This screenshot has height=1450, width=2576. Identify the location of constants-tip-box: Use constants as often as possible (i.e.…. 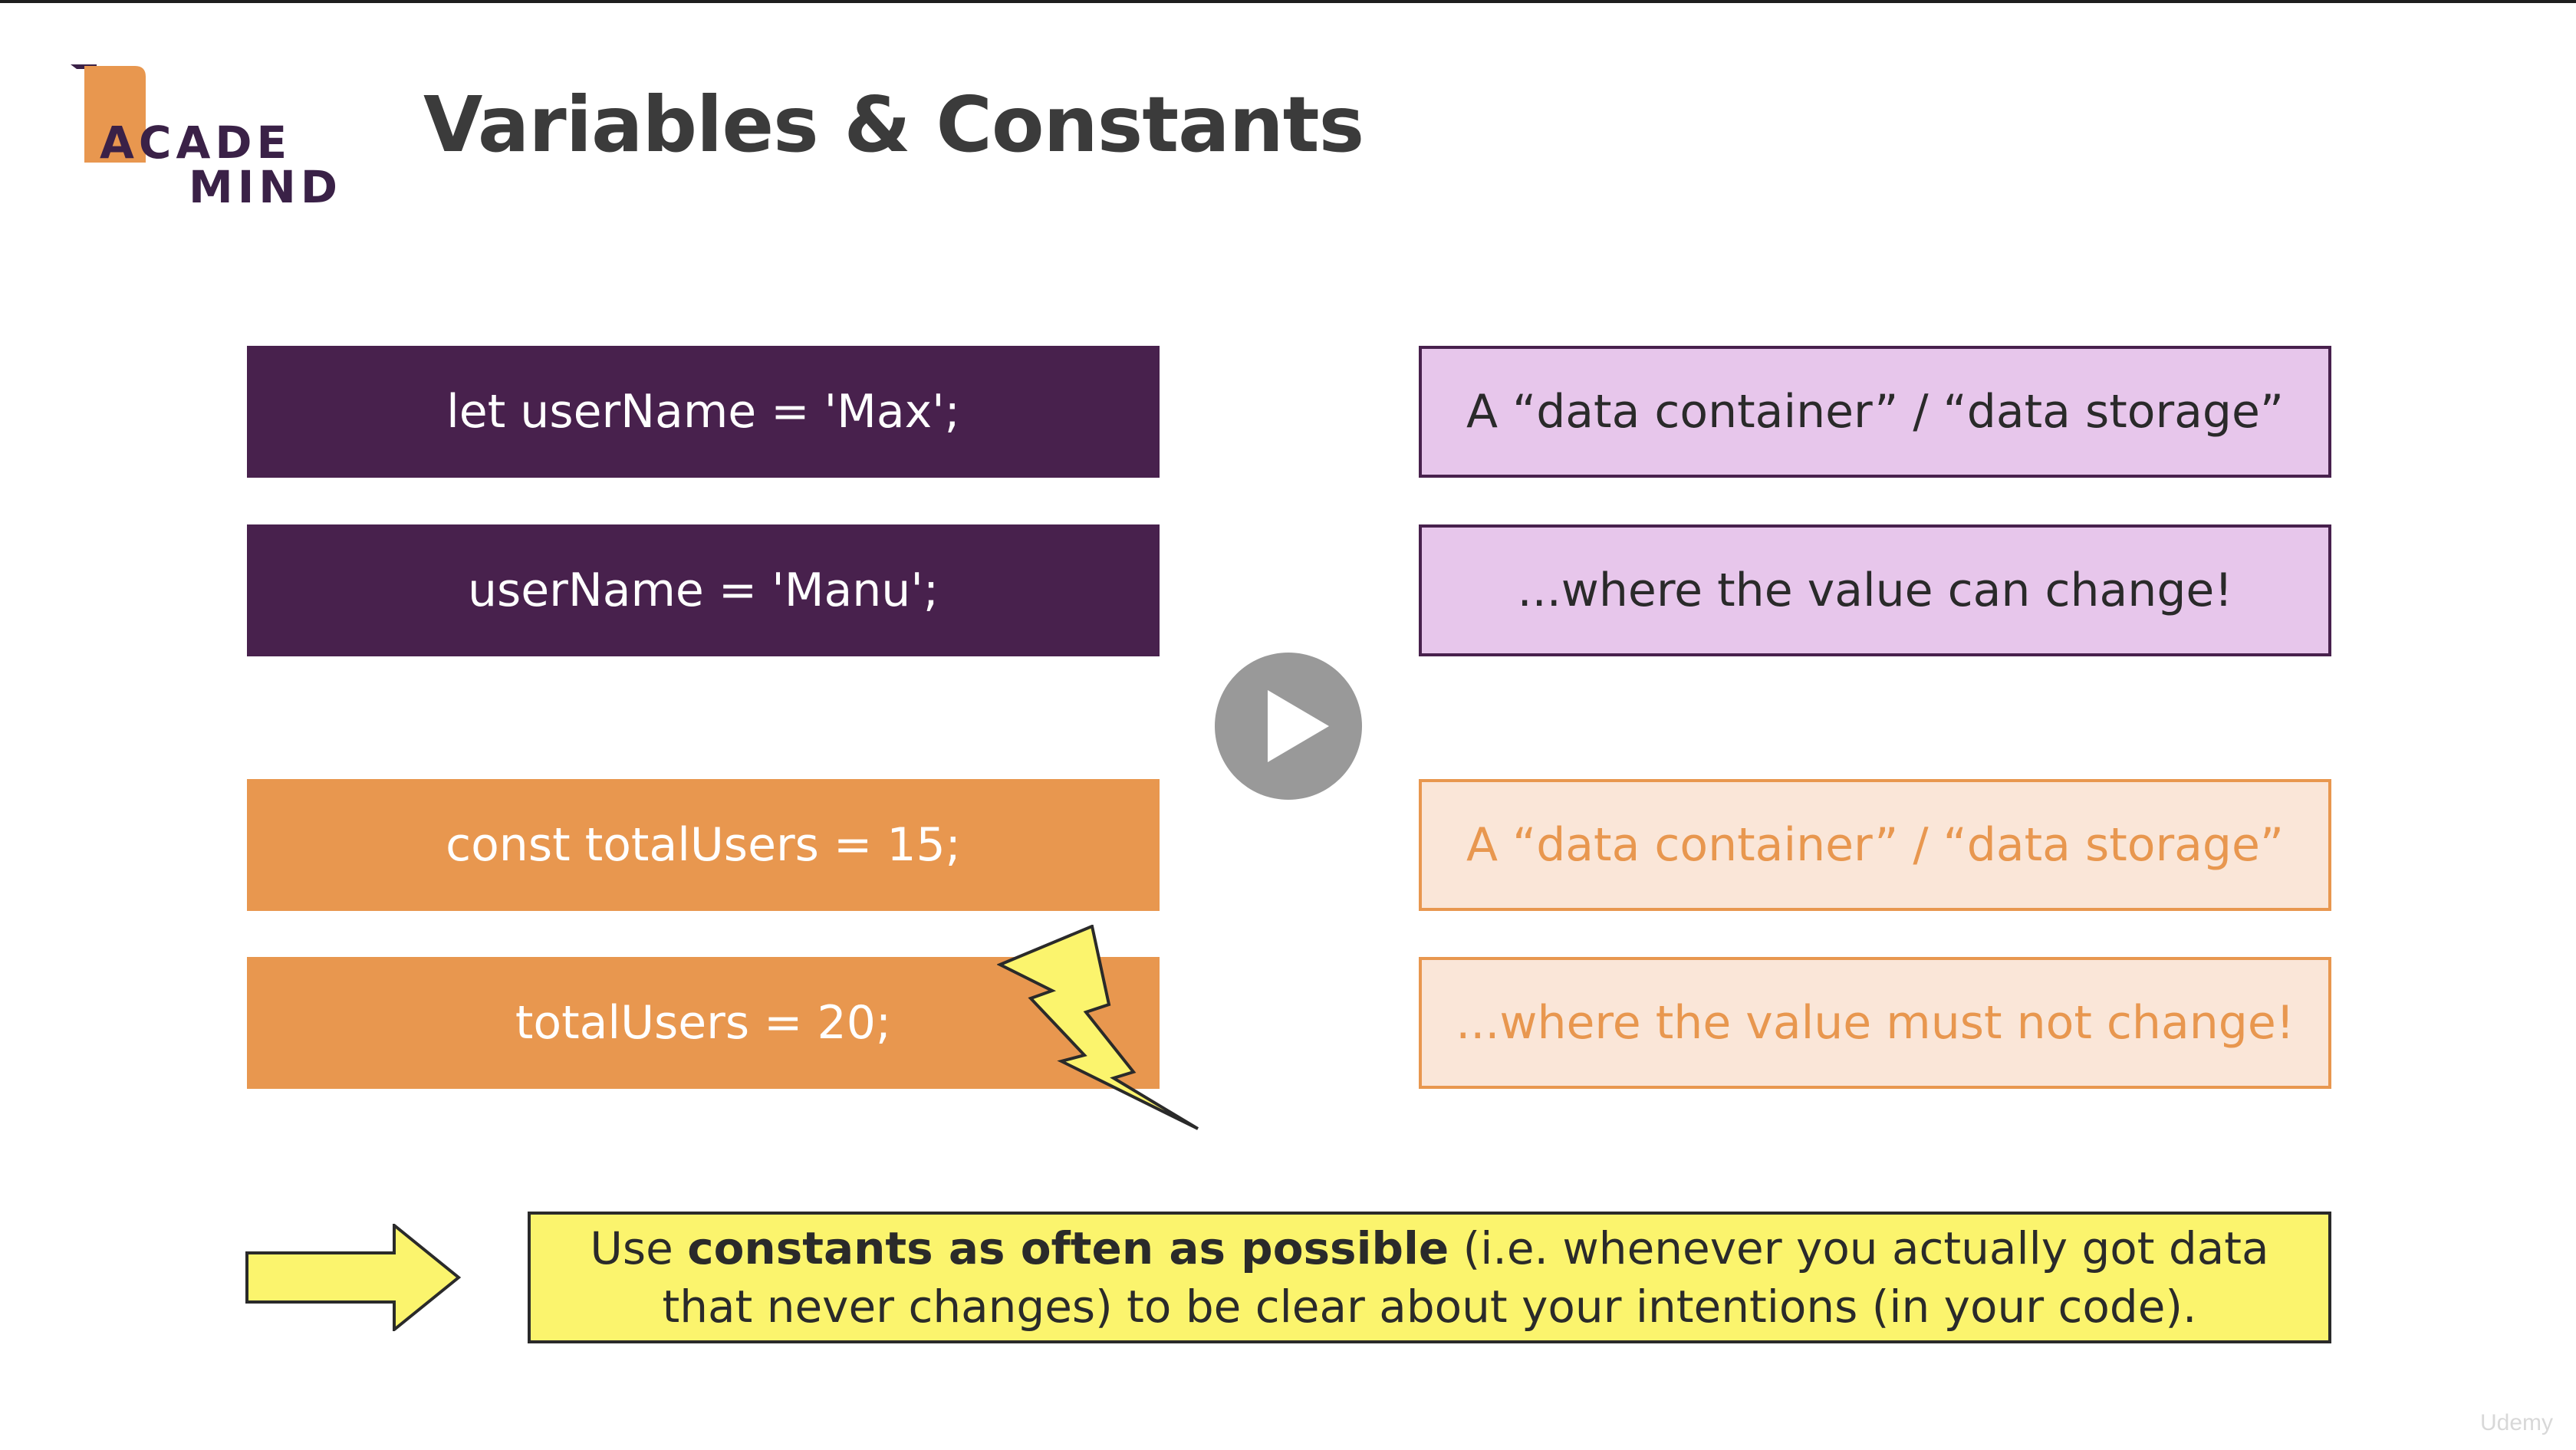
(1429, 1277).